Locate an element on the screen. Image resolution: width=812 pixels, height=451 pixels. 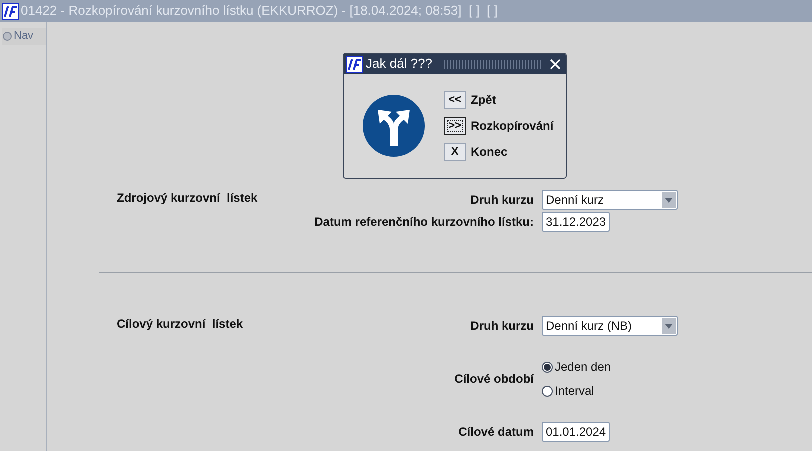
dialog-button: << is located at coordinates (455, 100).